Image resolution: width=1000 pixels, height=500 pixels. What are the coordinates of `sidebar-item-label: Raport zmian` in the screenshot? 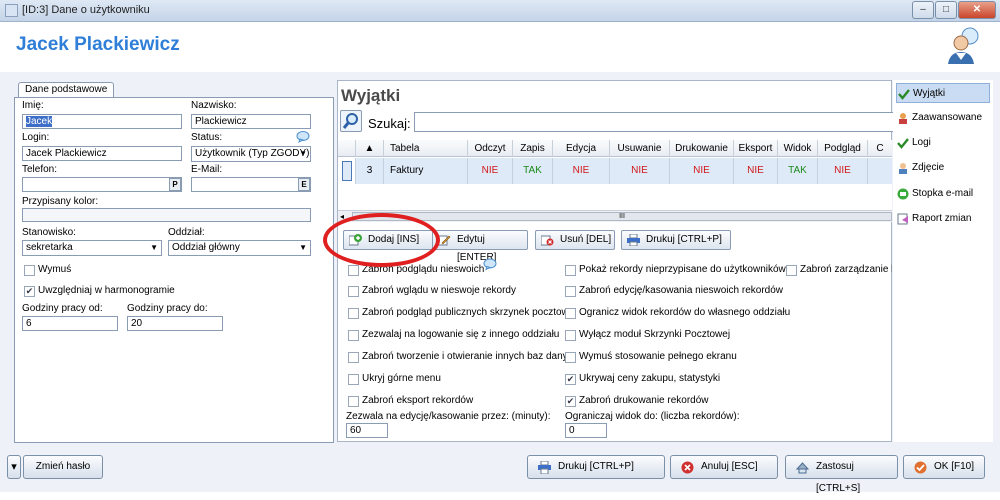 It's located at (942, 218).